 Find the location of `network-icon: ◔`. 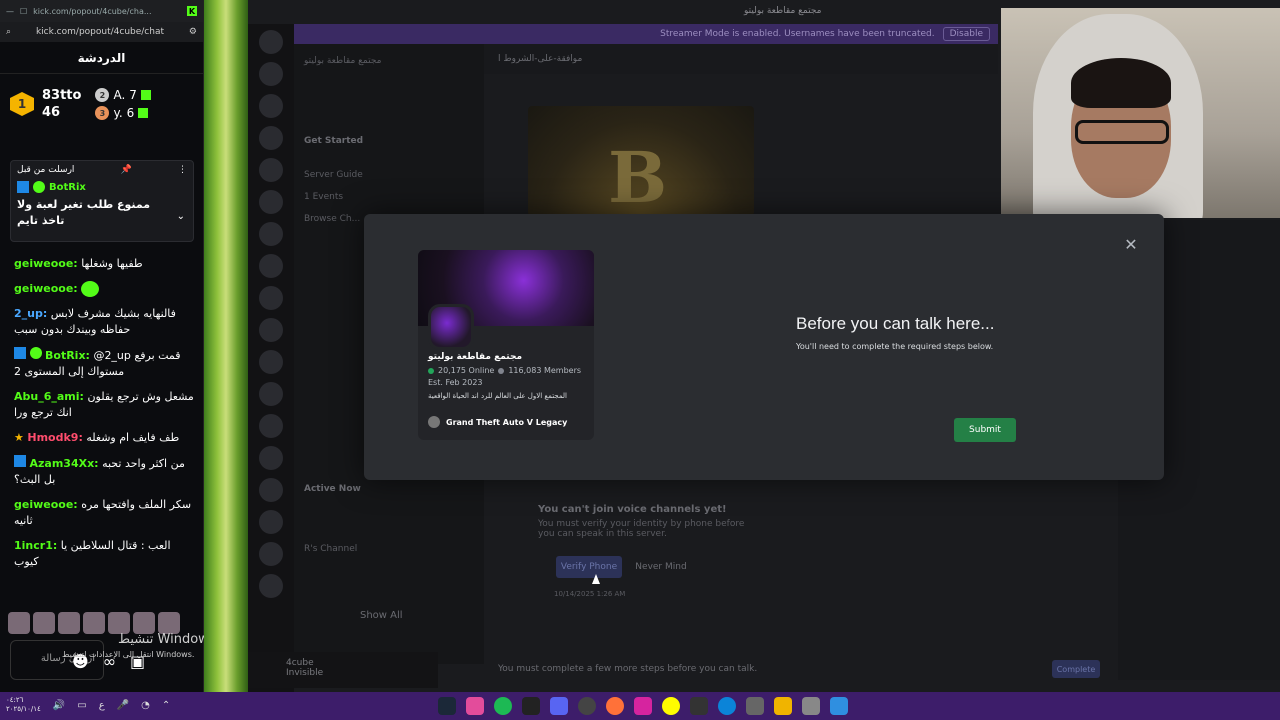

network-icon: ◔ is located at coordinates (145, 705).